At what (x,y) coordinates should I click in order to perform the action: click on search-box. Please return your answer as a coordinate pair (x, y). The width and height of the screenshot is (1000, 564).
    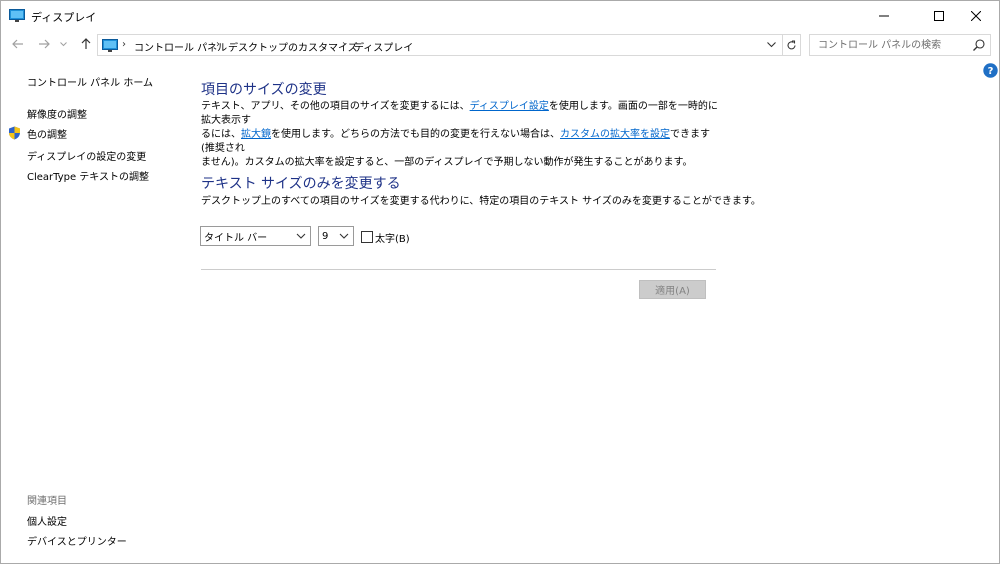
    Looking at the image, I should click on (900, 45).